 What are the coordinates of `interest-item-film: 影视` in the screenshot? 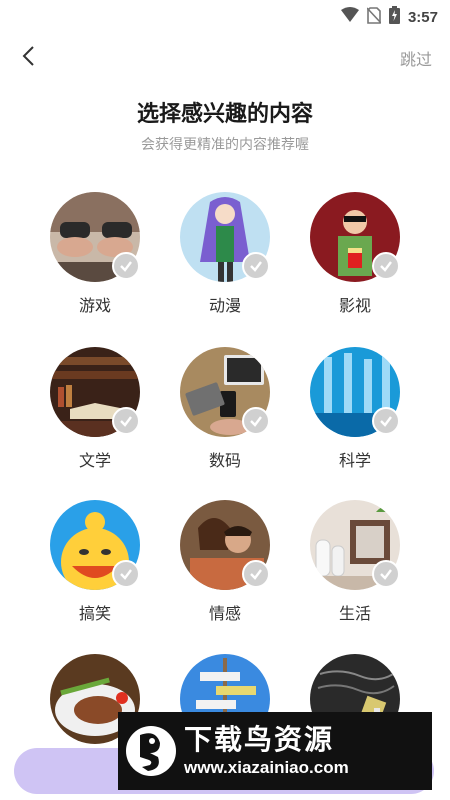 It's located at (355, 260).